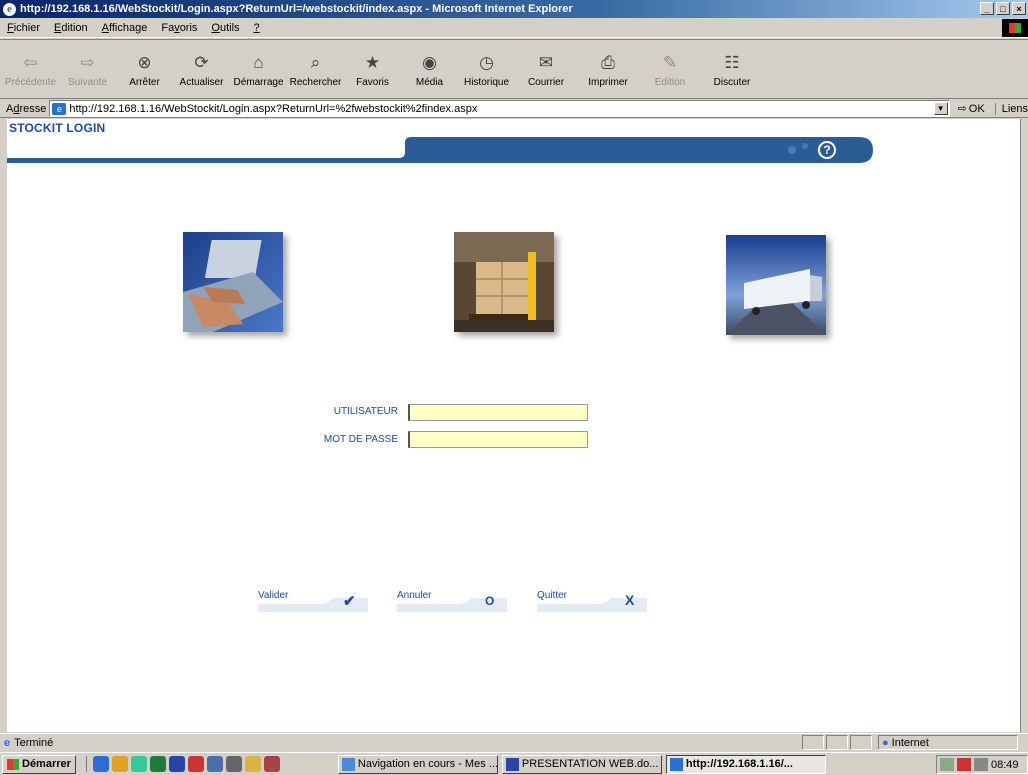 Image resolution: width=1028 pixels, height=775 pixels. What do you see at coordinates (1019, 8) in the screenshot?
I see `close-button: ×` at bounding box center [1019, 8].